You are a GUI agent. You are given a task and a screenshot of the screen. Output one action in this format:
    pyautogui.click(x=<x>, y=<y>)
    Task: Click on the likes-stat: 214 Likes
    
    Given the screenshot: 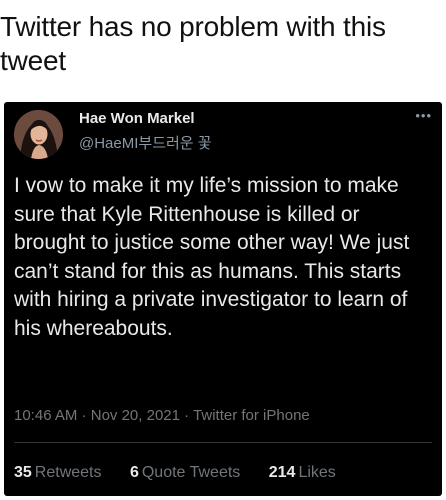 What is the action you would take?
    pyautogui.click(x=302, y=473)
    